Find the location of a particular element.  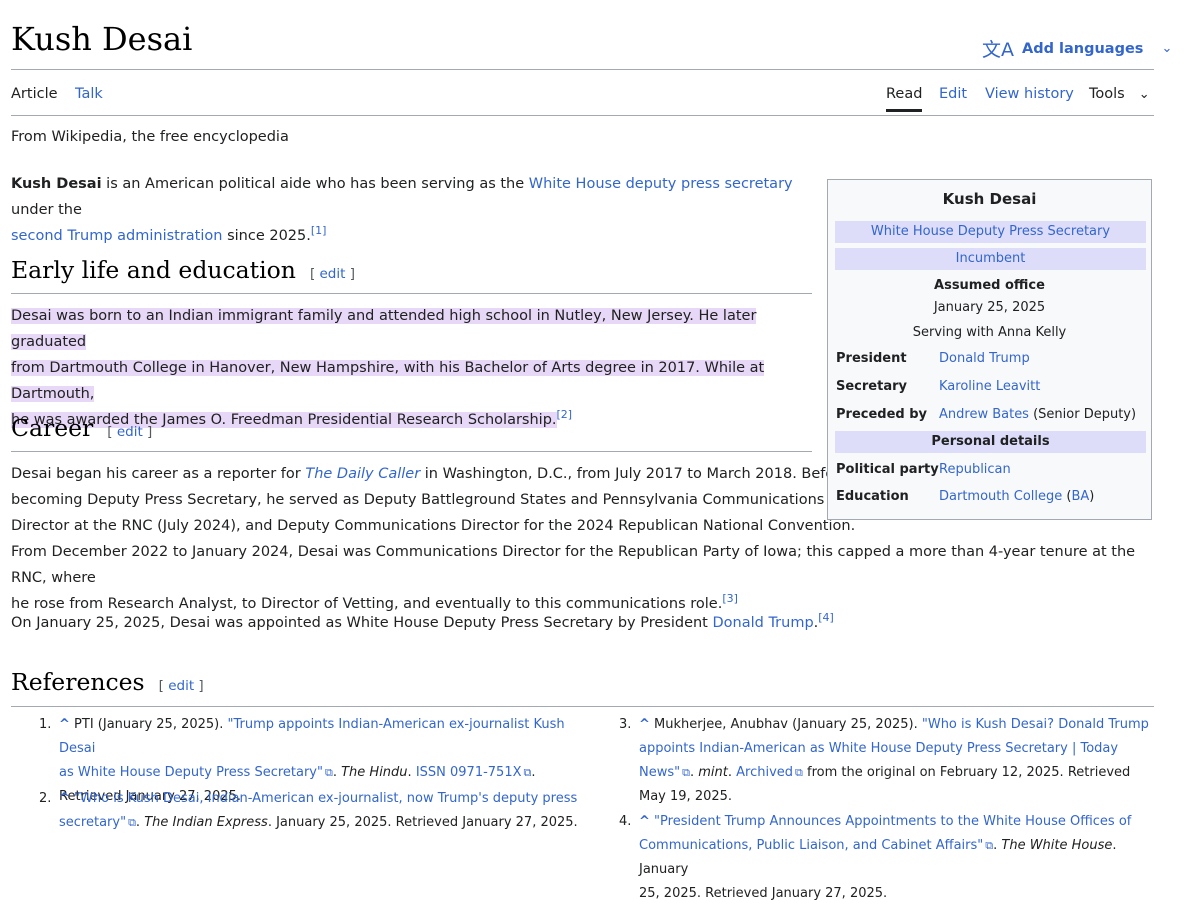

language-icon: 文A is located at coordinates (998, 50).